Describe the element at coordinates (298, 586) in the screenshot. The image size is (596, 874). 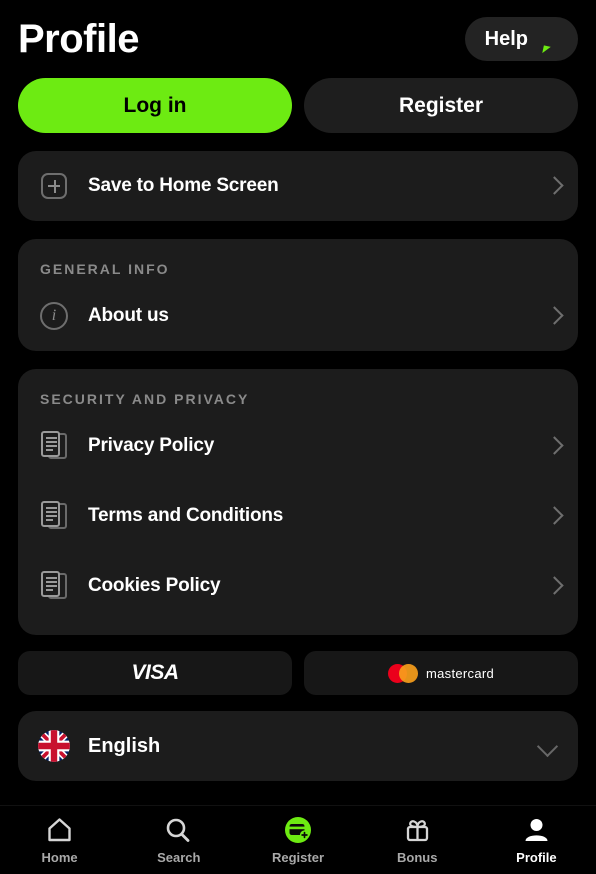
I see `list-item-cookies-policy: Cookies Policy` at that location.